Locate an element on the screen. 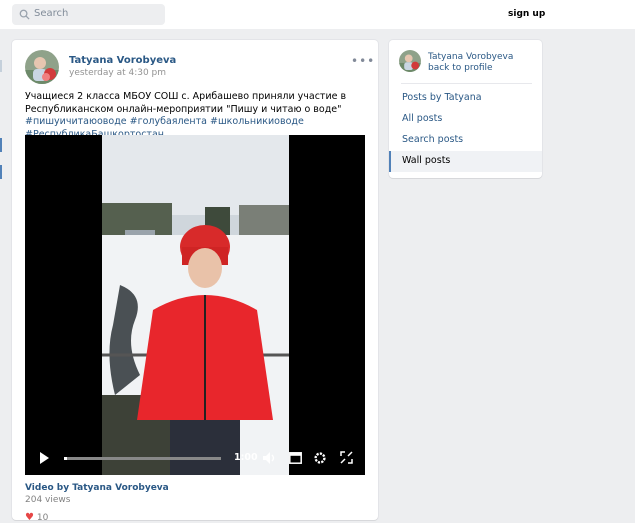 The height and width of the screenshot is (523, 635). avatar is located at coordinates (42, 67).